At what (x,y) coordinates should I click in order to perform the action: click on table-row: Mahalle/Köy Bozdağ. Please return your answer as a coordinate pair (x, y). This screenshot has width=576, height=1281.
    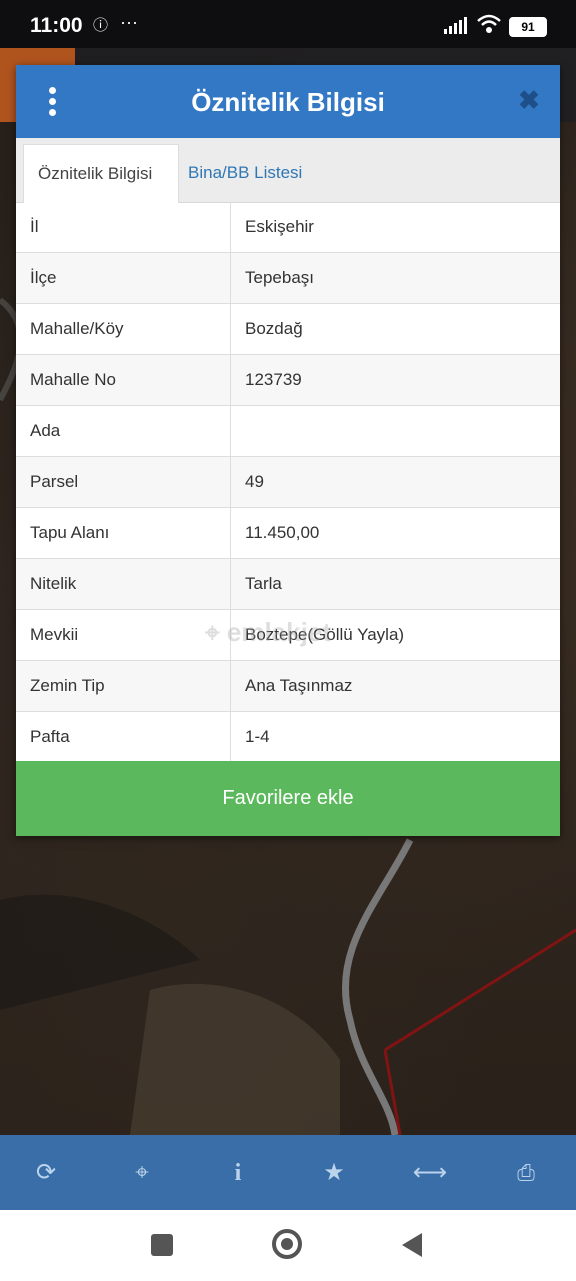
    Looking at the image, I should click on (288, 329).